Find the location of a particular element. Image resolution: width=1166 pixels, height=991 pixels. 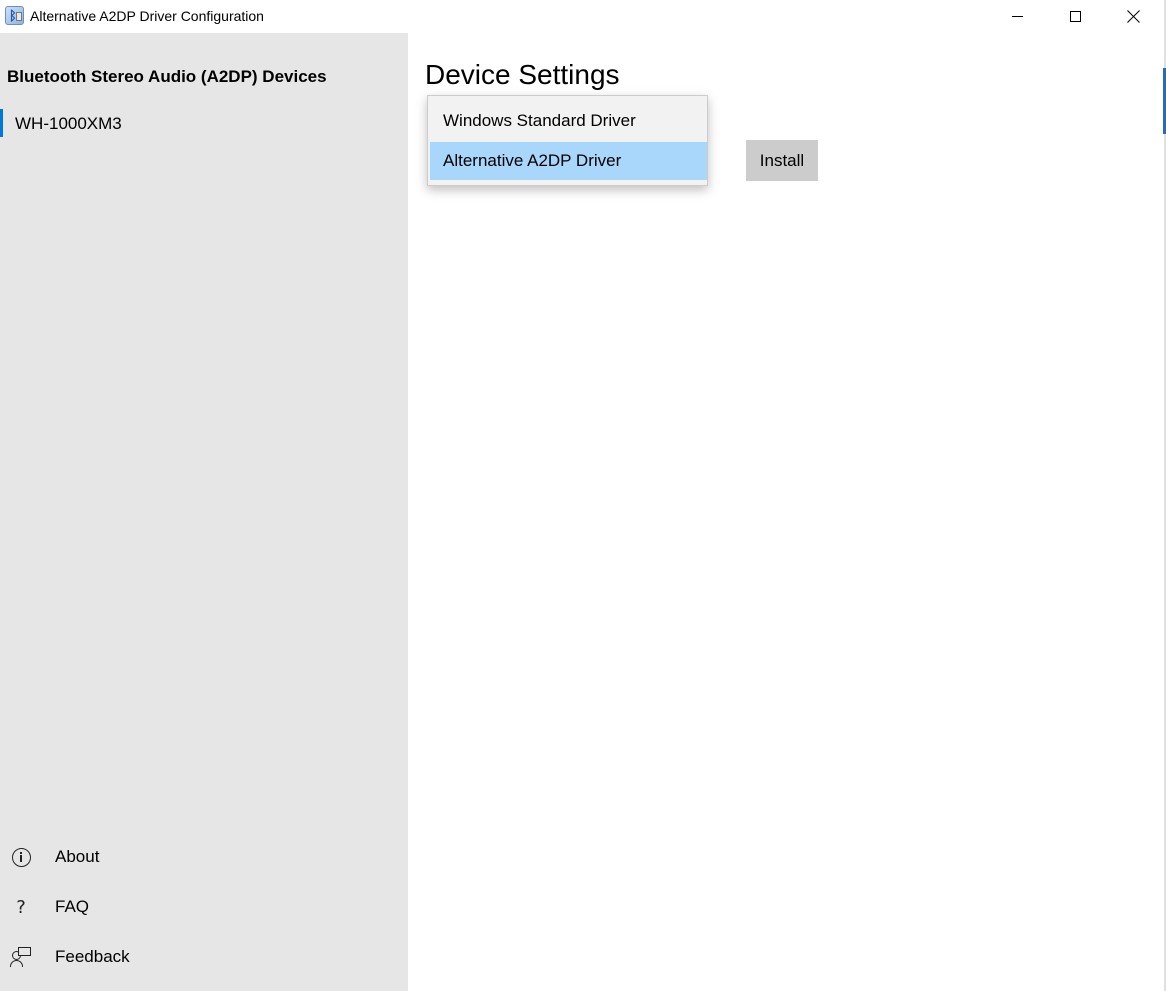

dropdown-option-label: Windows Standard Driver is located at coordinates (539, 120).